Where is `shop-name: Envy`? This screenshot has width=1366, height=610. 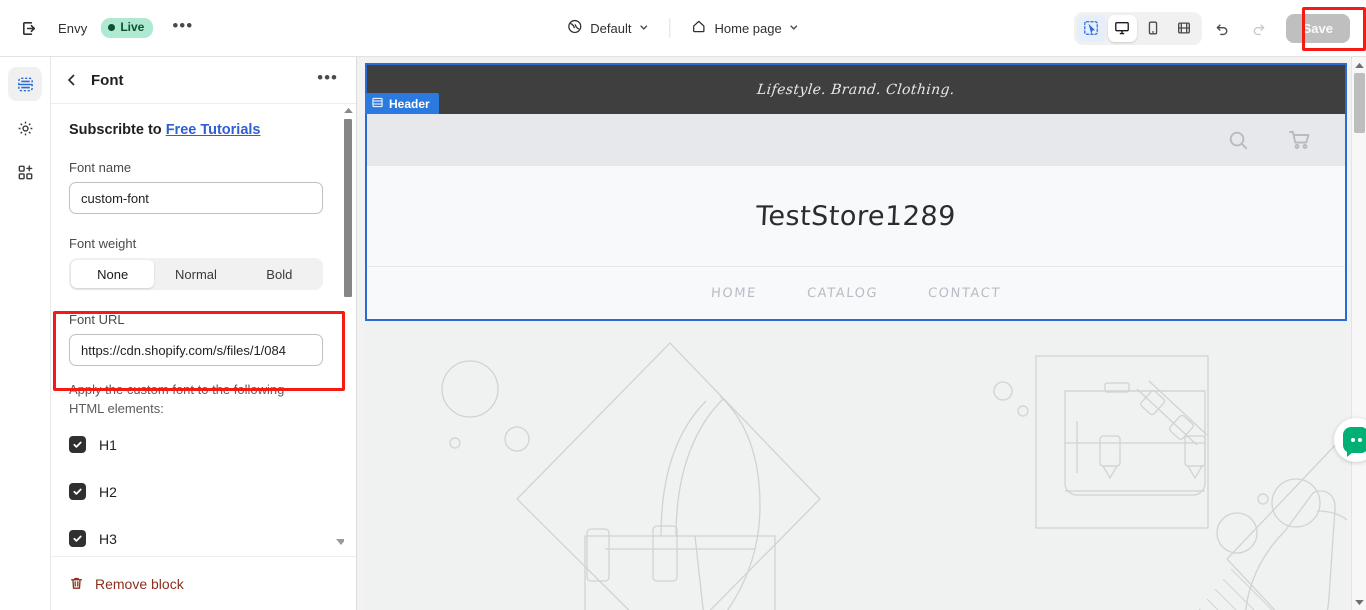 shop-name: Envy is located at coordinates (72, 28).